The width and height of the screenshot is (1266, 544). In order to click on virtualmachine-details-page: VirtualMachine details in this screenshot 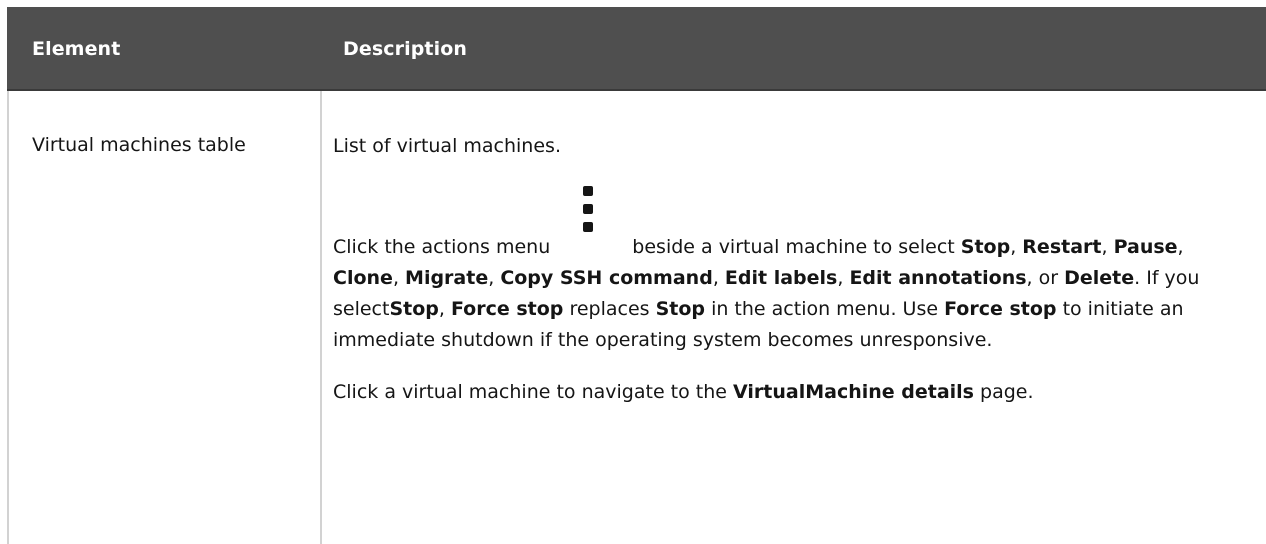, I will do `click(853, 392)`.